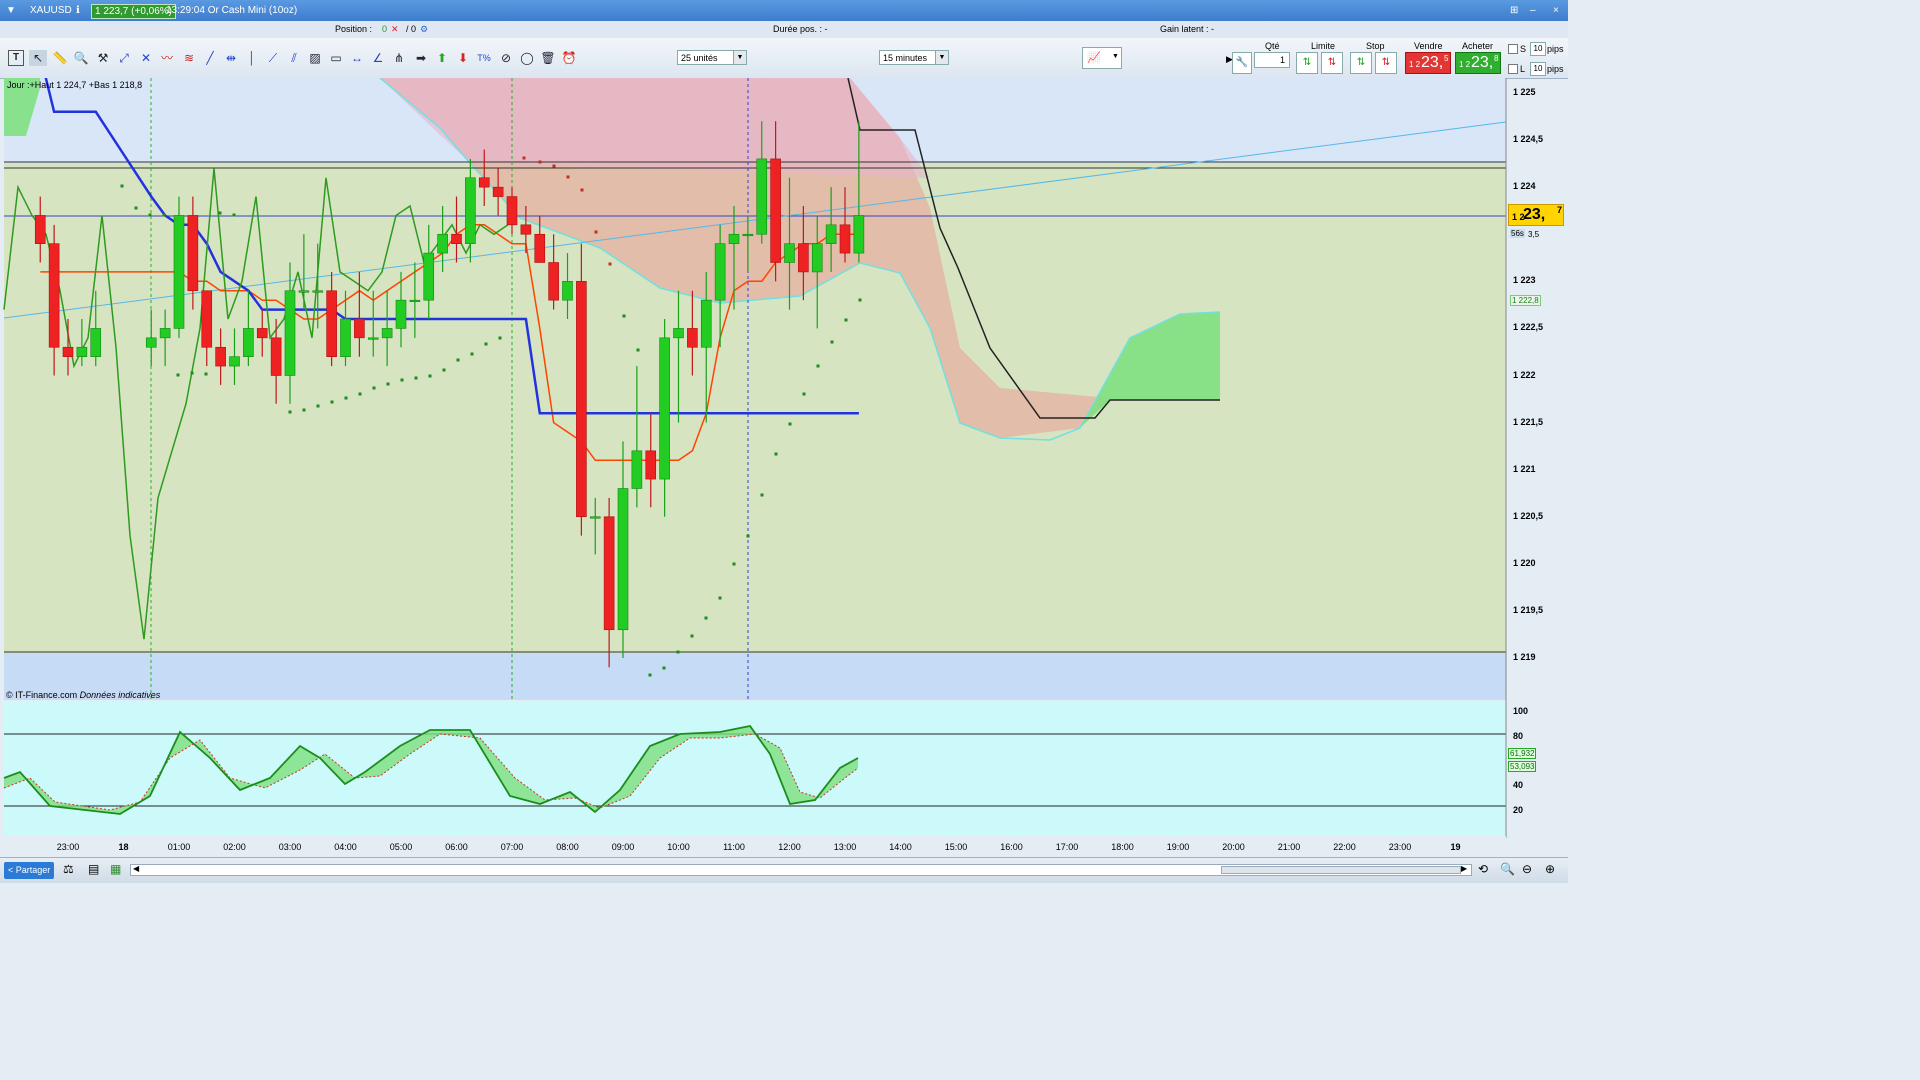 Image resolution: width=1920 pixels, height=1080 pixels. Describe the element at coordinates (1518, 810) in the screenshot. I see `osc-tick-label: 20` at that location.